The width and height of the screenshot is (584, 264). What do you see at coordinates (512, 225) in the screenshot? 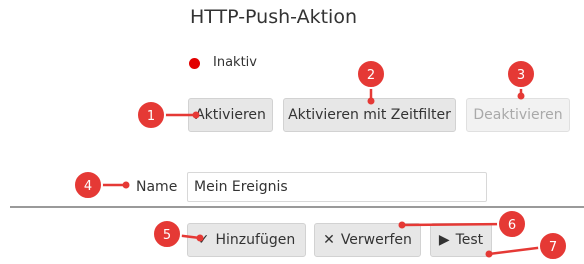
I see `annotation-number-6: 6` at bounding box center [512, 225].